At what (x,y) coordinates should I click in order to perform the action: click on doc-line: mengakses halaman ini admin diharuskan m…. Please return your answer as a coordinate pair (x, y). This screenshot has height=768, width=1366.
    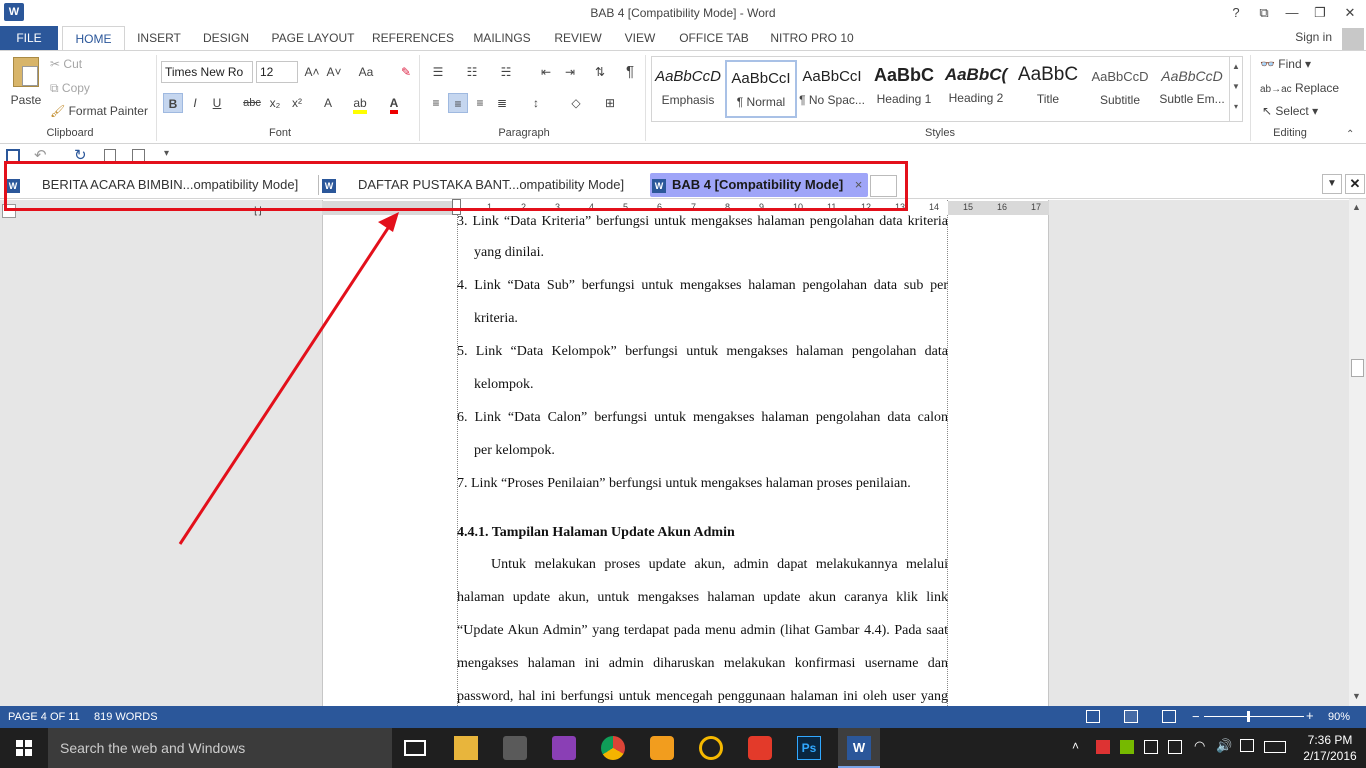
    Looking at the image, I should click on (702, 664).